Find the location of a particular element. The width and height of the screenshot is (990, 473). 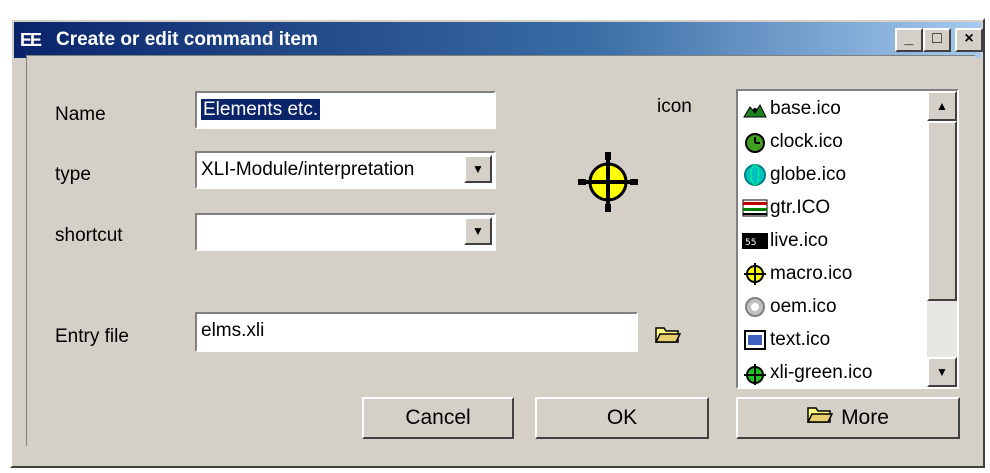

list-item: xli-green.ico is located at coordinates (807, 372).